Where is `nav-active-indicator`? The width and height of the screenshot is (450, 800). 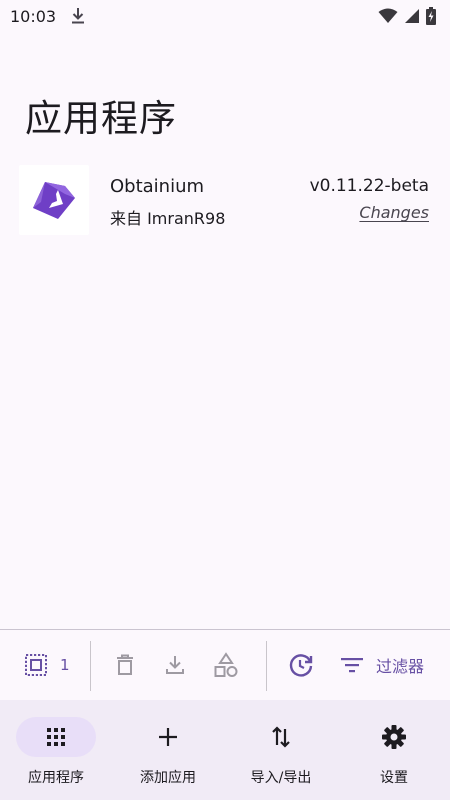
nav-active-indicator is located at coordinates (56, 737).